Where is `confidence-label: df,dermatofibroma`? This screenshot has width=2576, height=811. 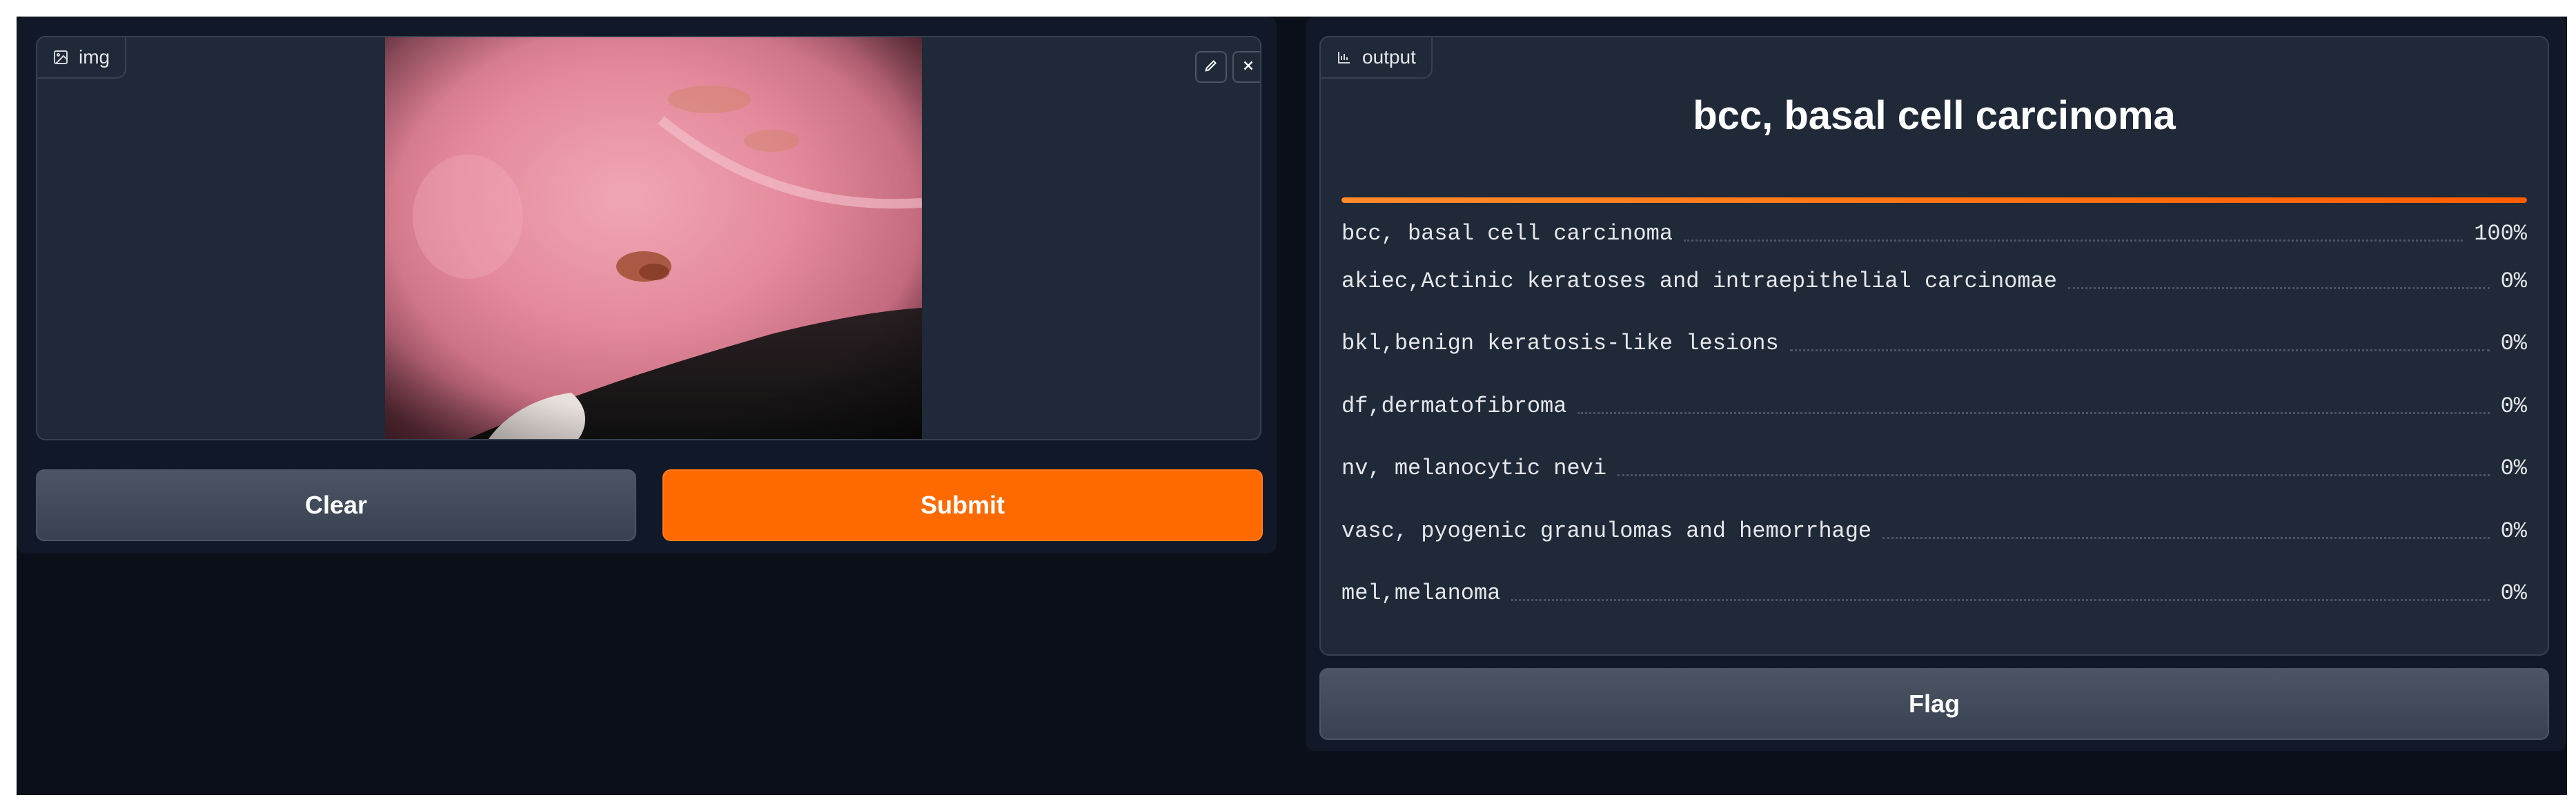 confidence-label: df,dermatofibroma is located at coordinates (1454, 406).